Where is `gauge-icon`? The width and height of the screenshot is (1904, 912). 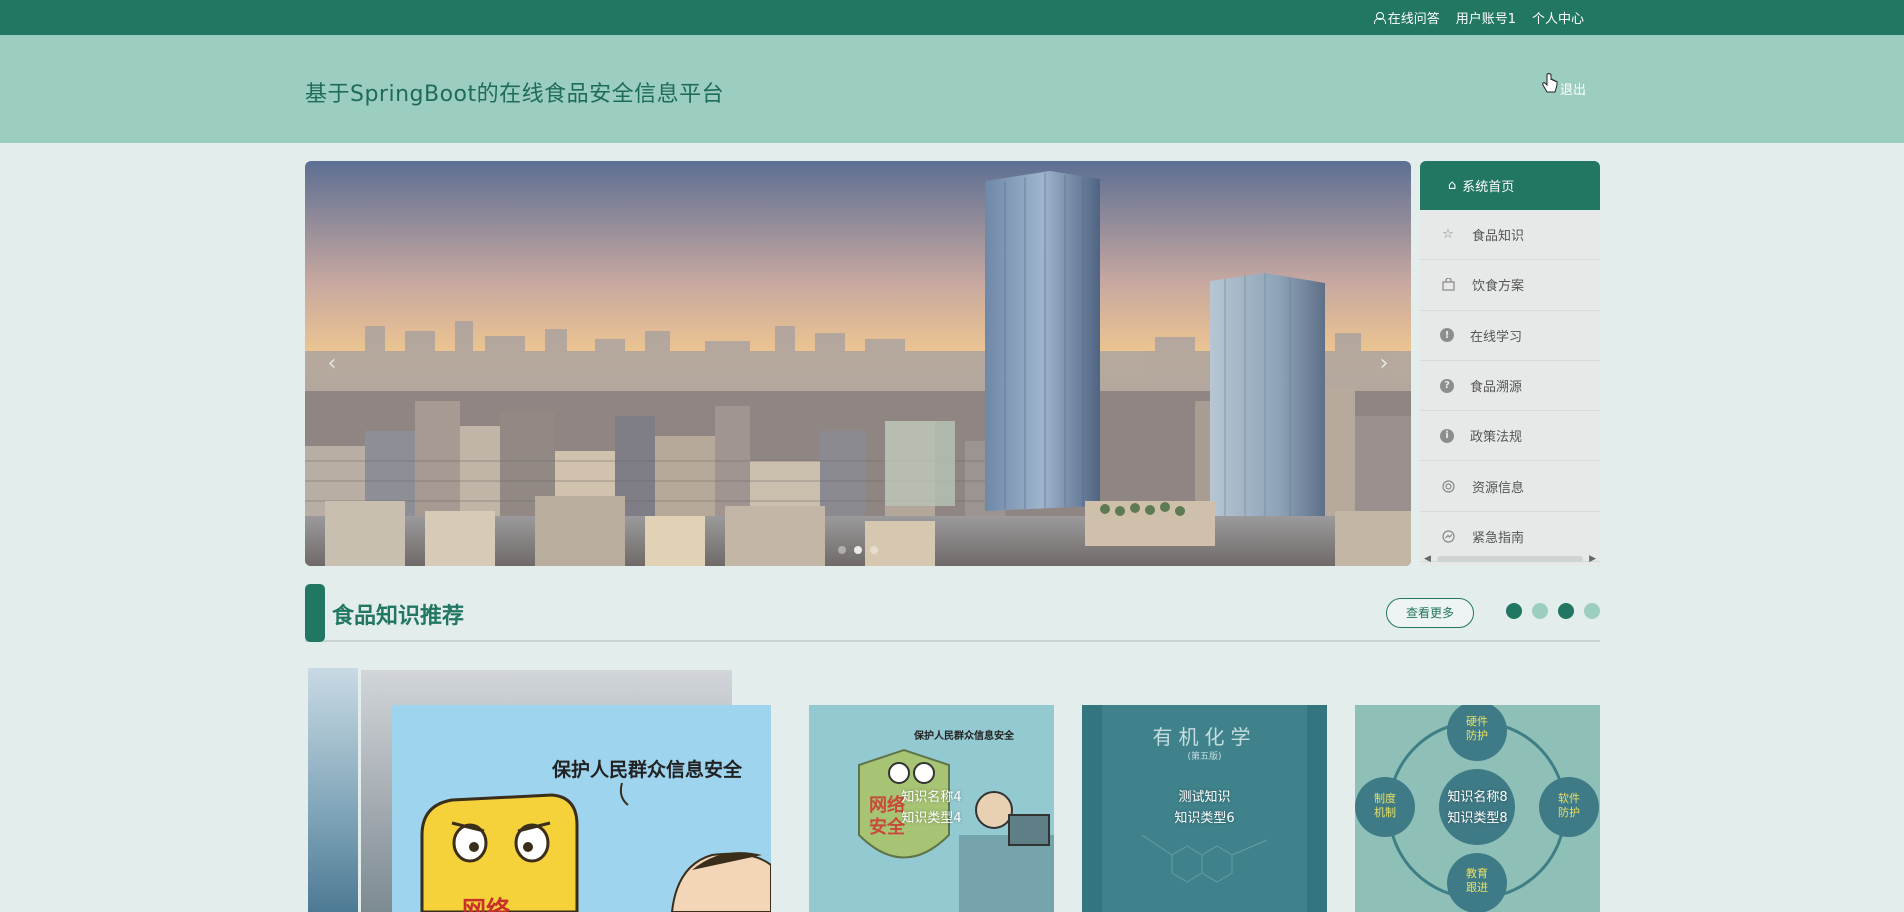
gauge-icon is located at coordinates (1448, 536).